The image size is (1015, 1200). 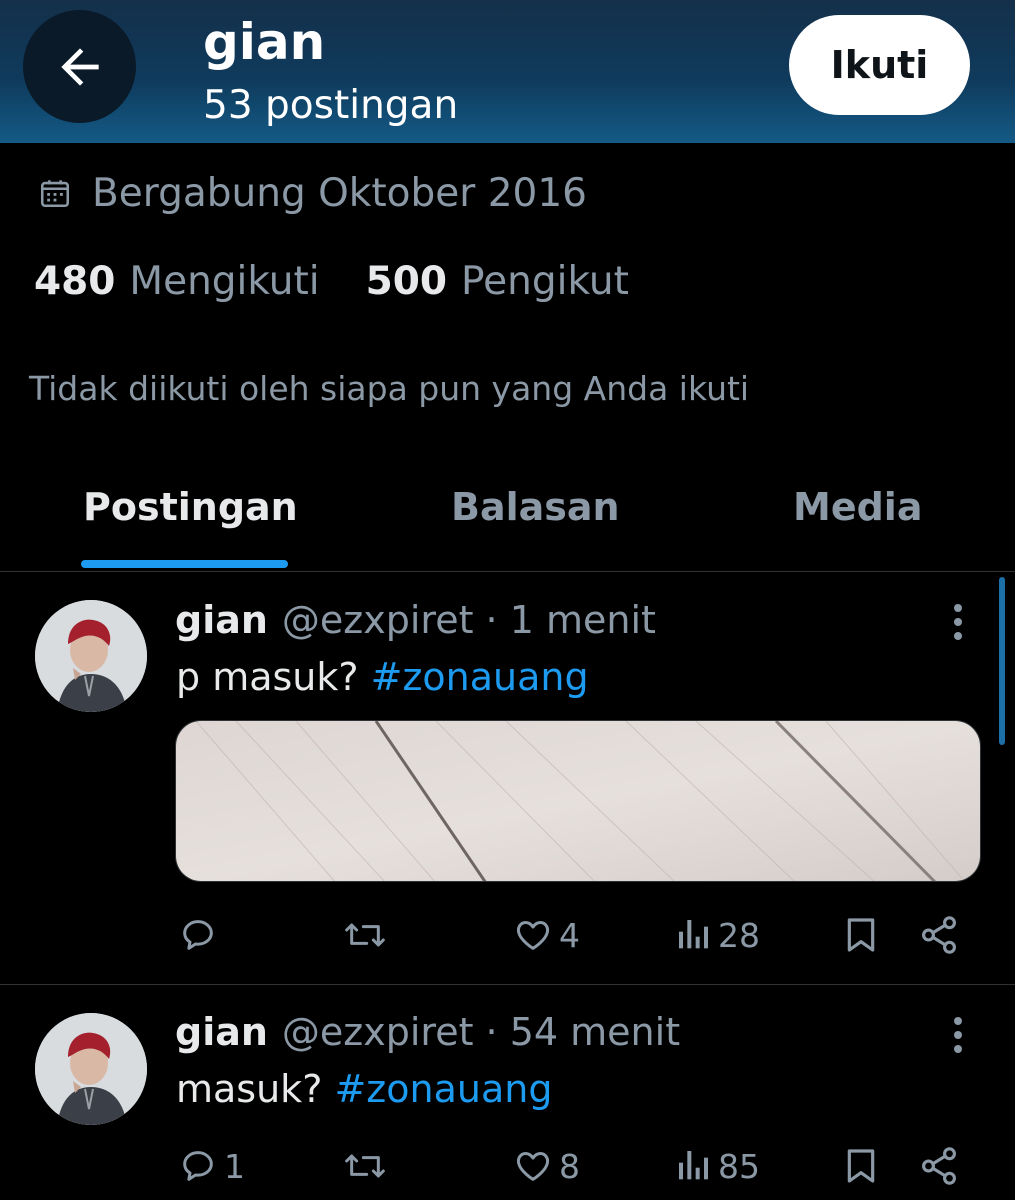 What do you see at coordinates (569, 1166) in the screenshot?
I see `like-count: 8` at bounding box center [569, 1166].